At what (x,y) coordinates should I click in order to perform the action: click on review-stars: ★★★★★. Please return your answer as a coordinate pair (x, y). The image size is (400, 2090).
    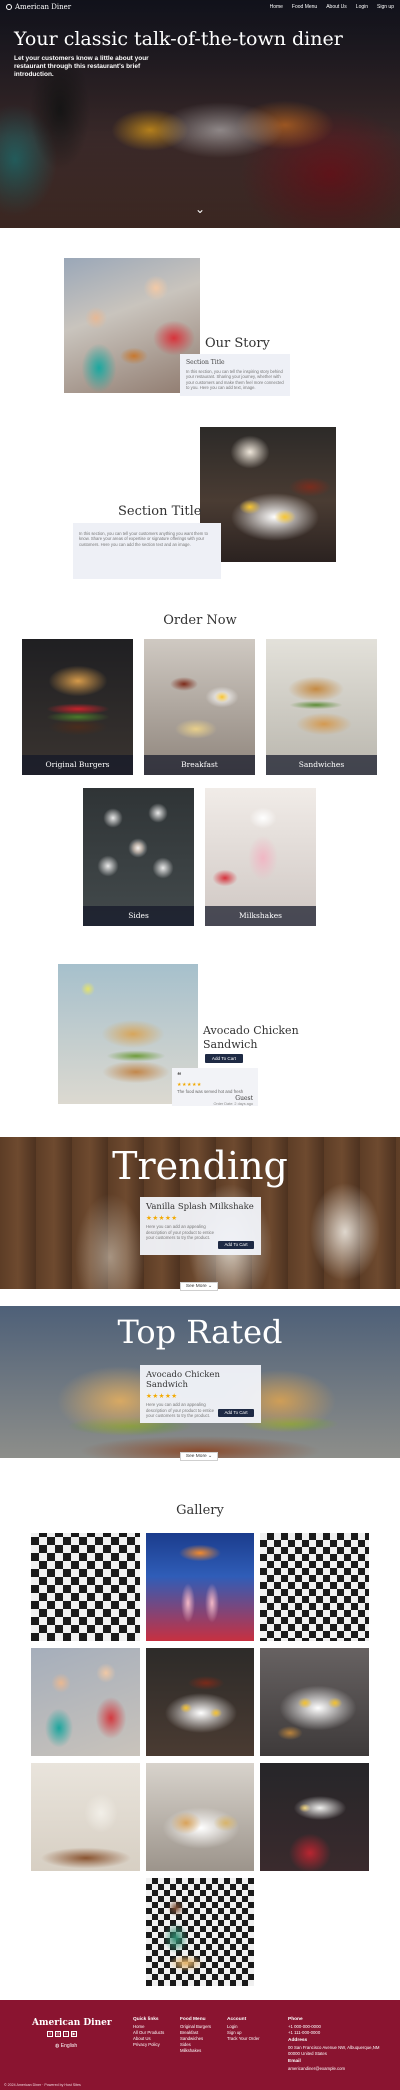
    Looking at the image, I should click on (189, 1085).